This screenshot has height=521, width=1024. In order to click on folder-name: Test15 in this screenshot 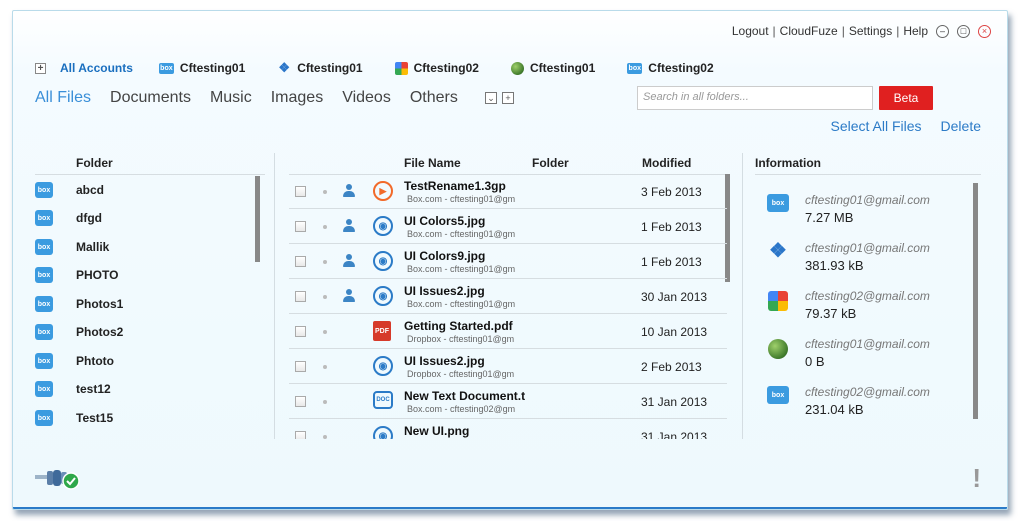, I will do `click(95, 418)`.